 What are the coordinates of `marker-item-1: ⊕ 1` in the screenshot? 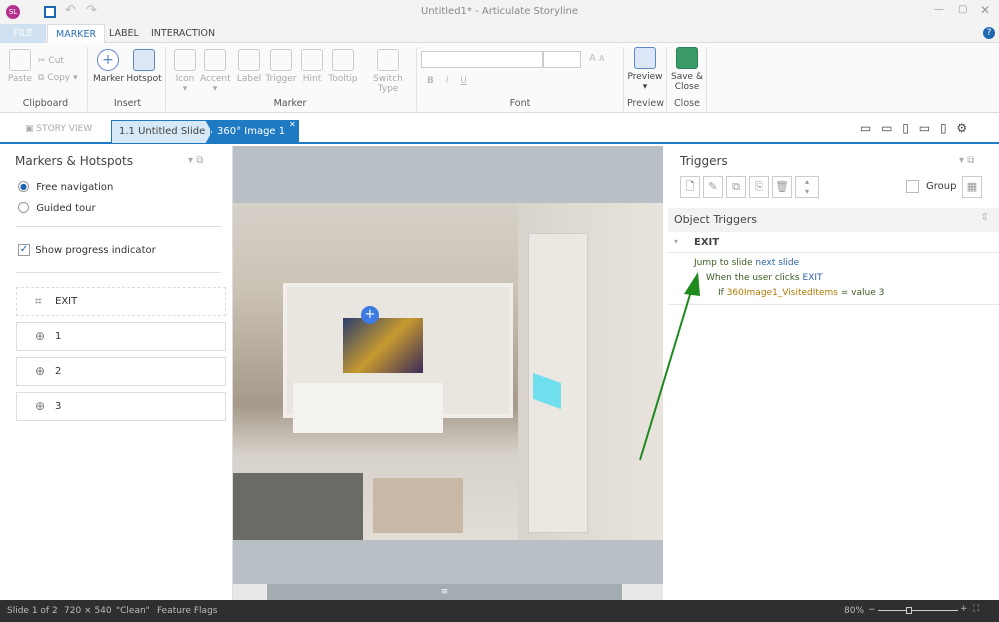 It's located at (121, 336).